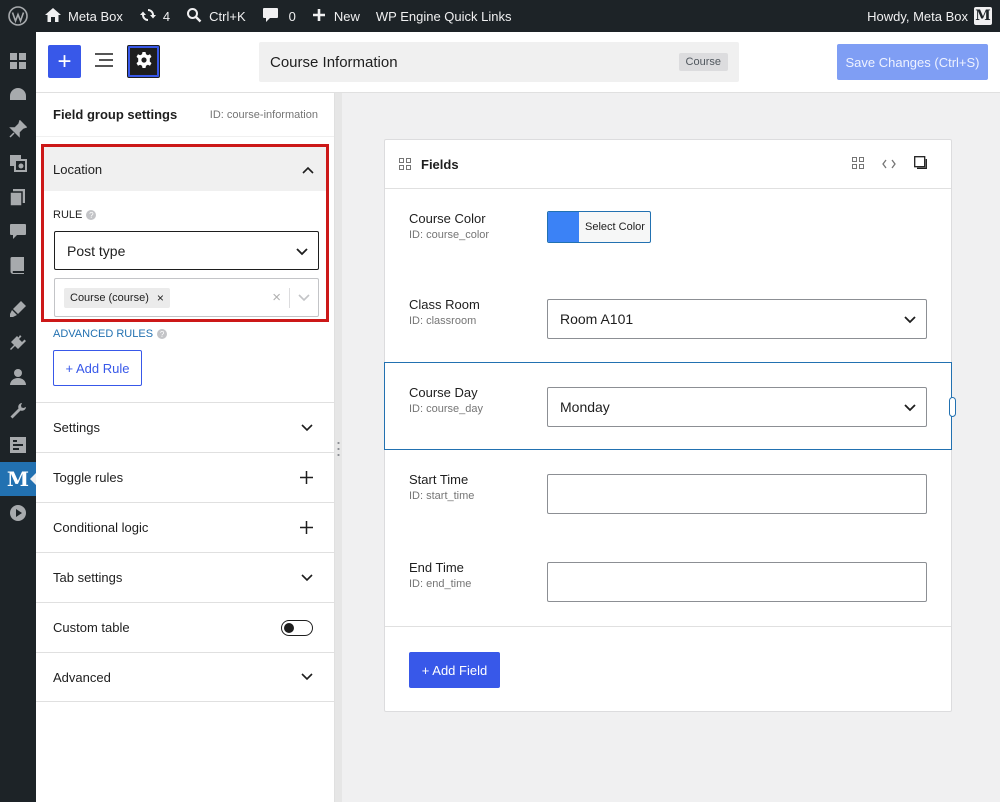 The width and height of the screenshot is (1000, 802). What do you see at coordinates (154, 16) in the screenshot?
I see `updates-link: 4` at bounding box center [154, 16].